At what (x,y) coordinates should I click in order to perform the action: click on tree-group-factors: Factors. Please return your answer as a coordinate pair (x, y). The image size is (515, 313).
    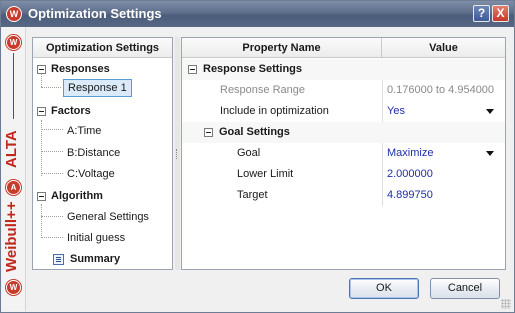
    Looking at the image, I should click on (64, 111).